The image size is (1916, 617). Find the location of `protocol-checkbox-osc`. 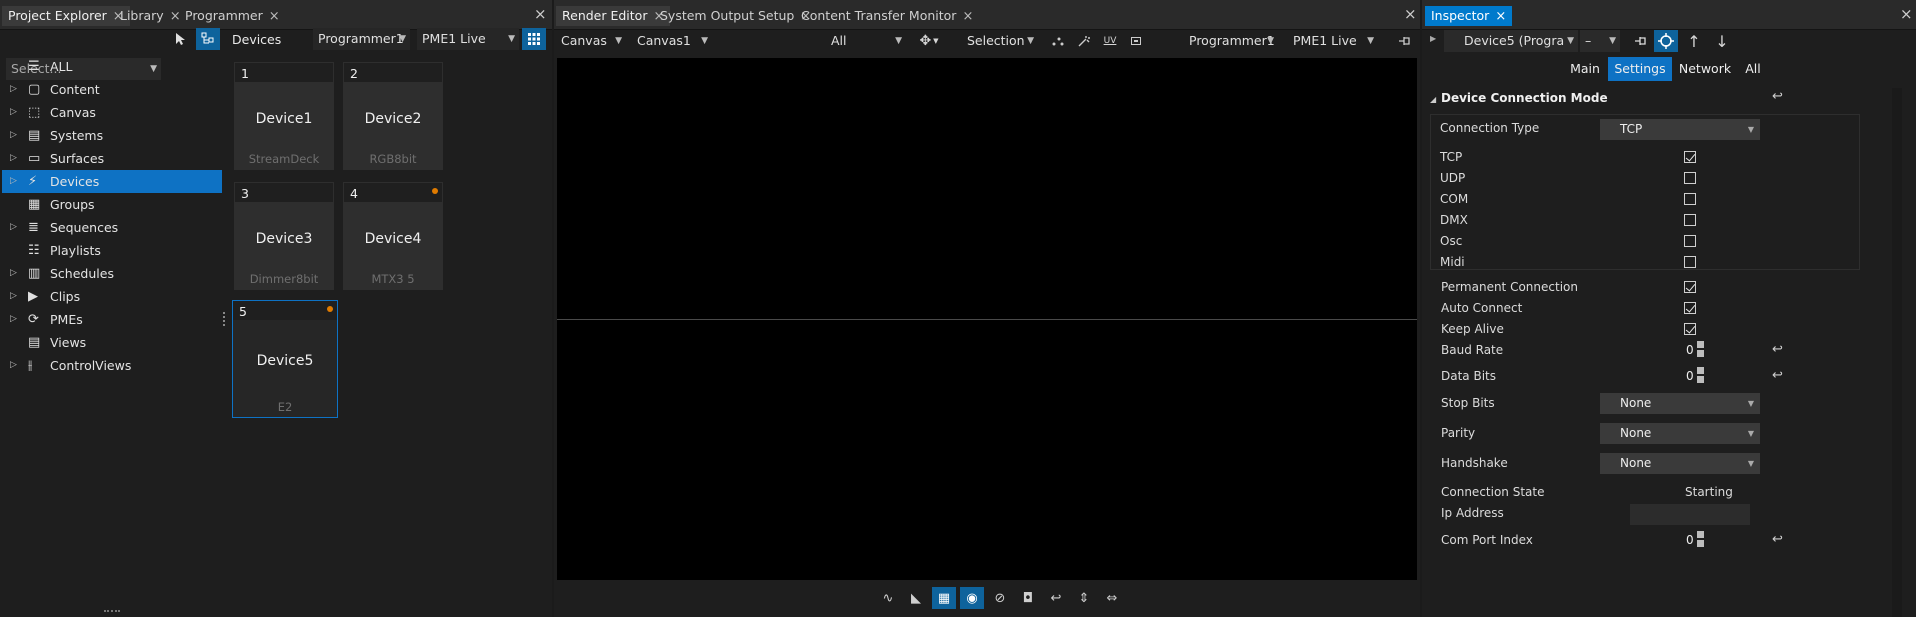

protocol-checkbox-osc is located at coordinates (1690, 241).